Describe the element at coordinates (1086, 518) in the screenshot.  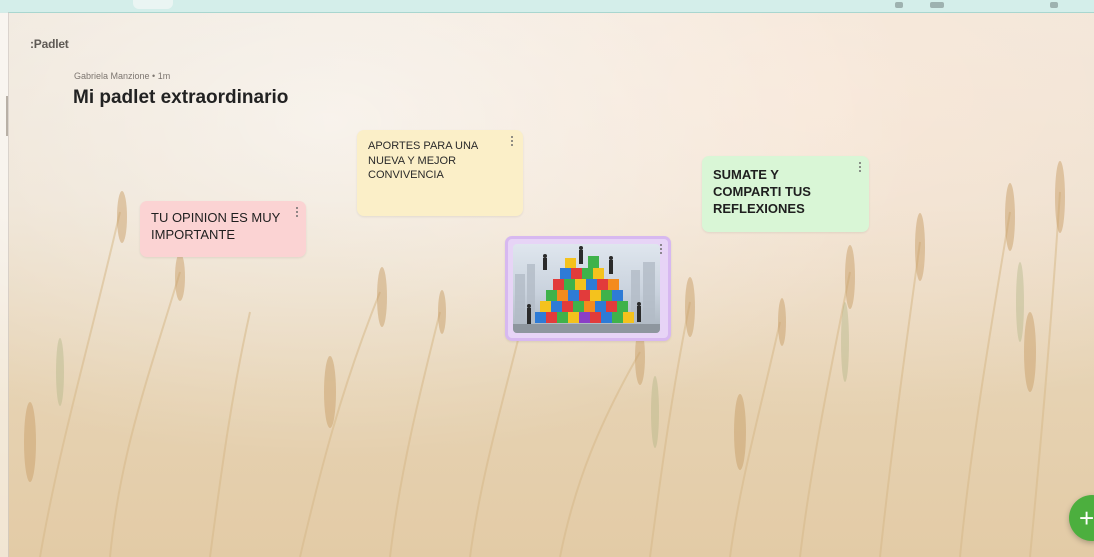
I see `plus-icon: +` at that location.